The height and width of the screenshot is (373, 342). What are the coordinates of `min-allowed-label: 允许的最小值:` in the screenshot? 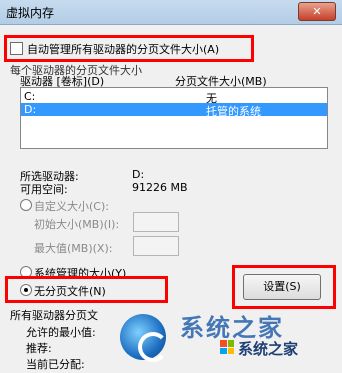 It's located at (61, 332).